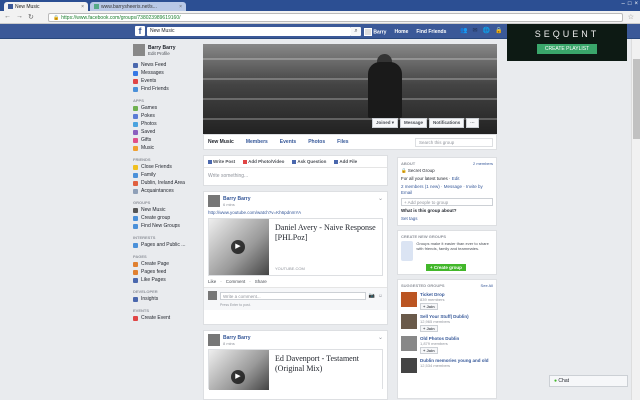 The height and width of the screenshot is (400, 640). Describe the element at coordinates (309, 161) in the screenshot. I see `ask-question-tab: Ask Question` at that location.